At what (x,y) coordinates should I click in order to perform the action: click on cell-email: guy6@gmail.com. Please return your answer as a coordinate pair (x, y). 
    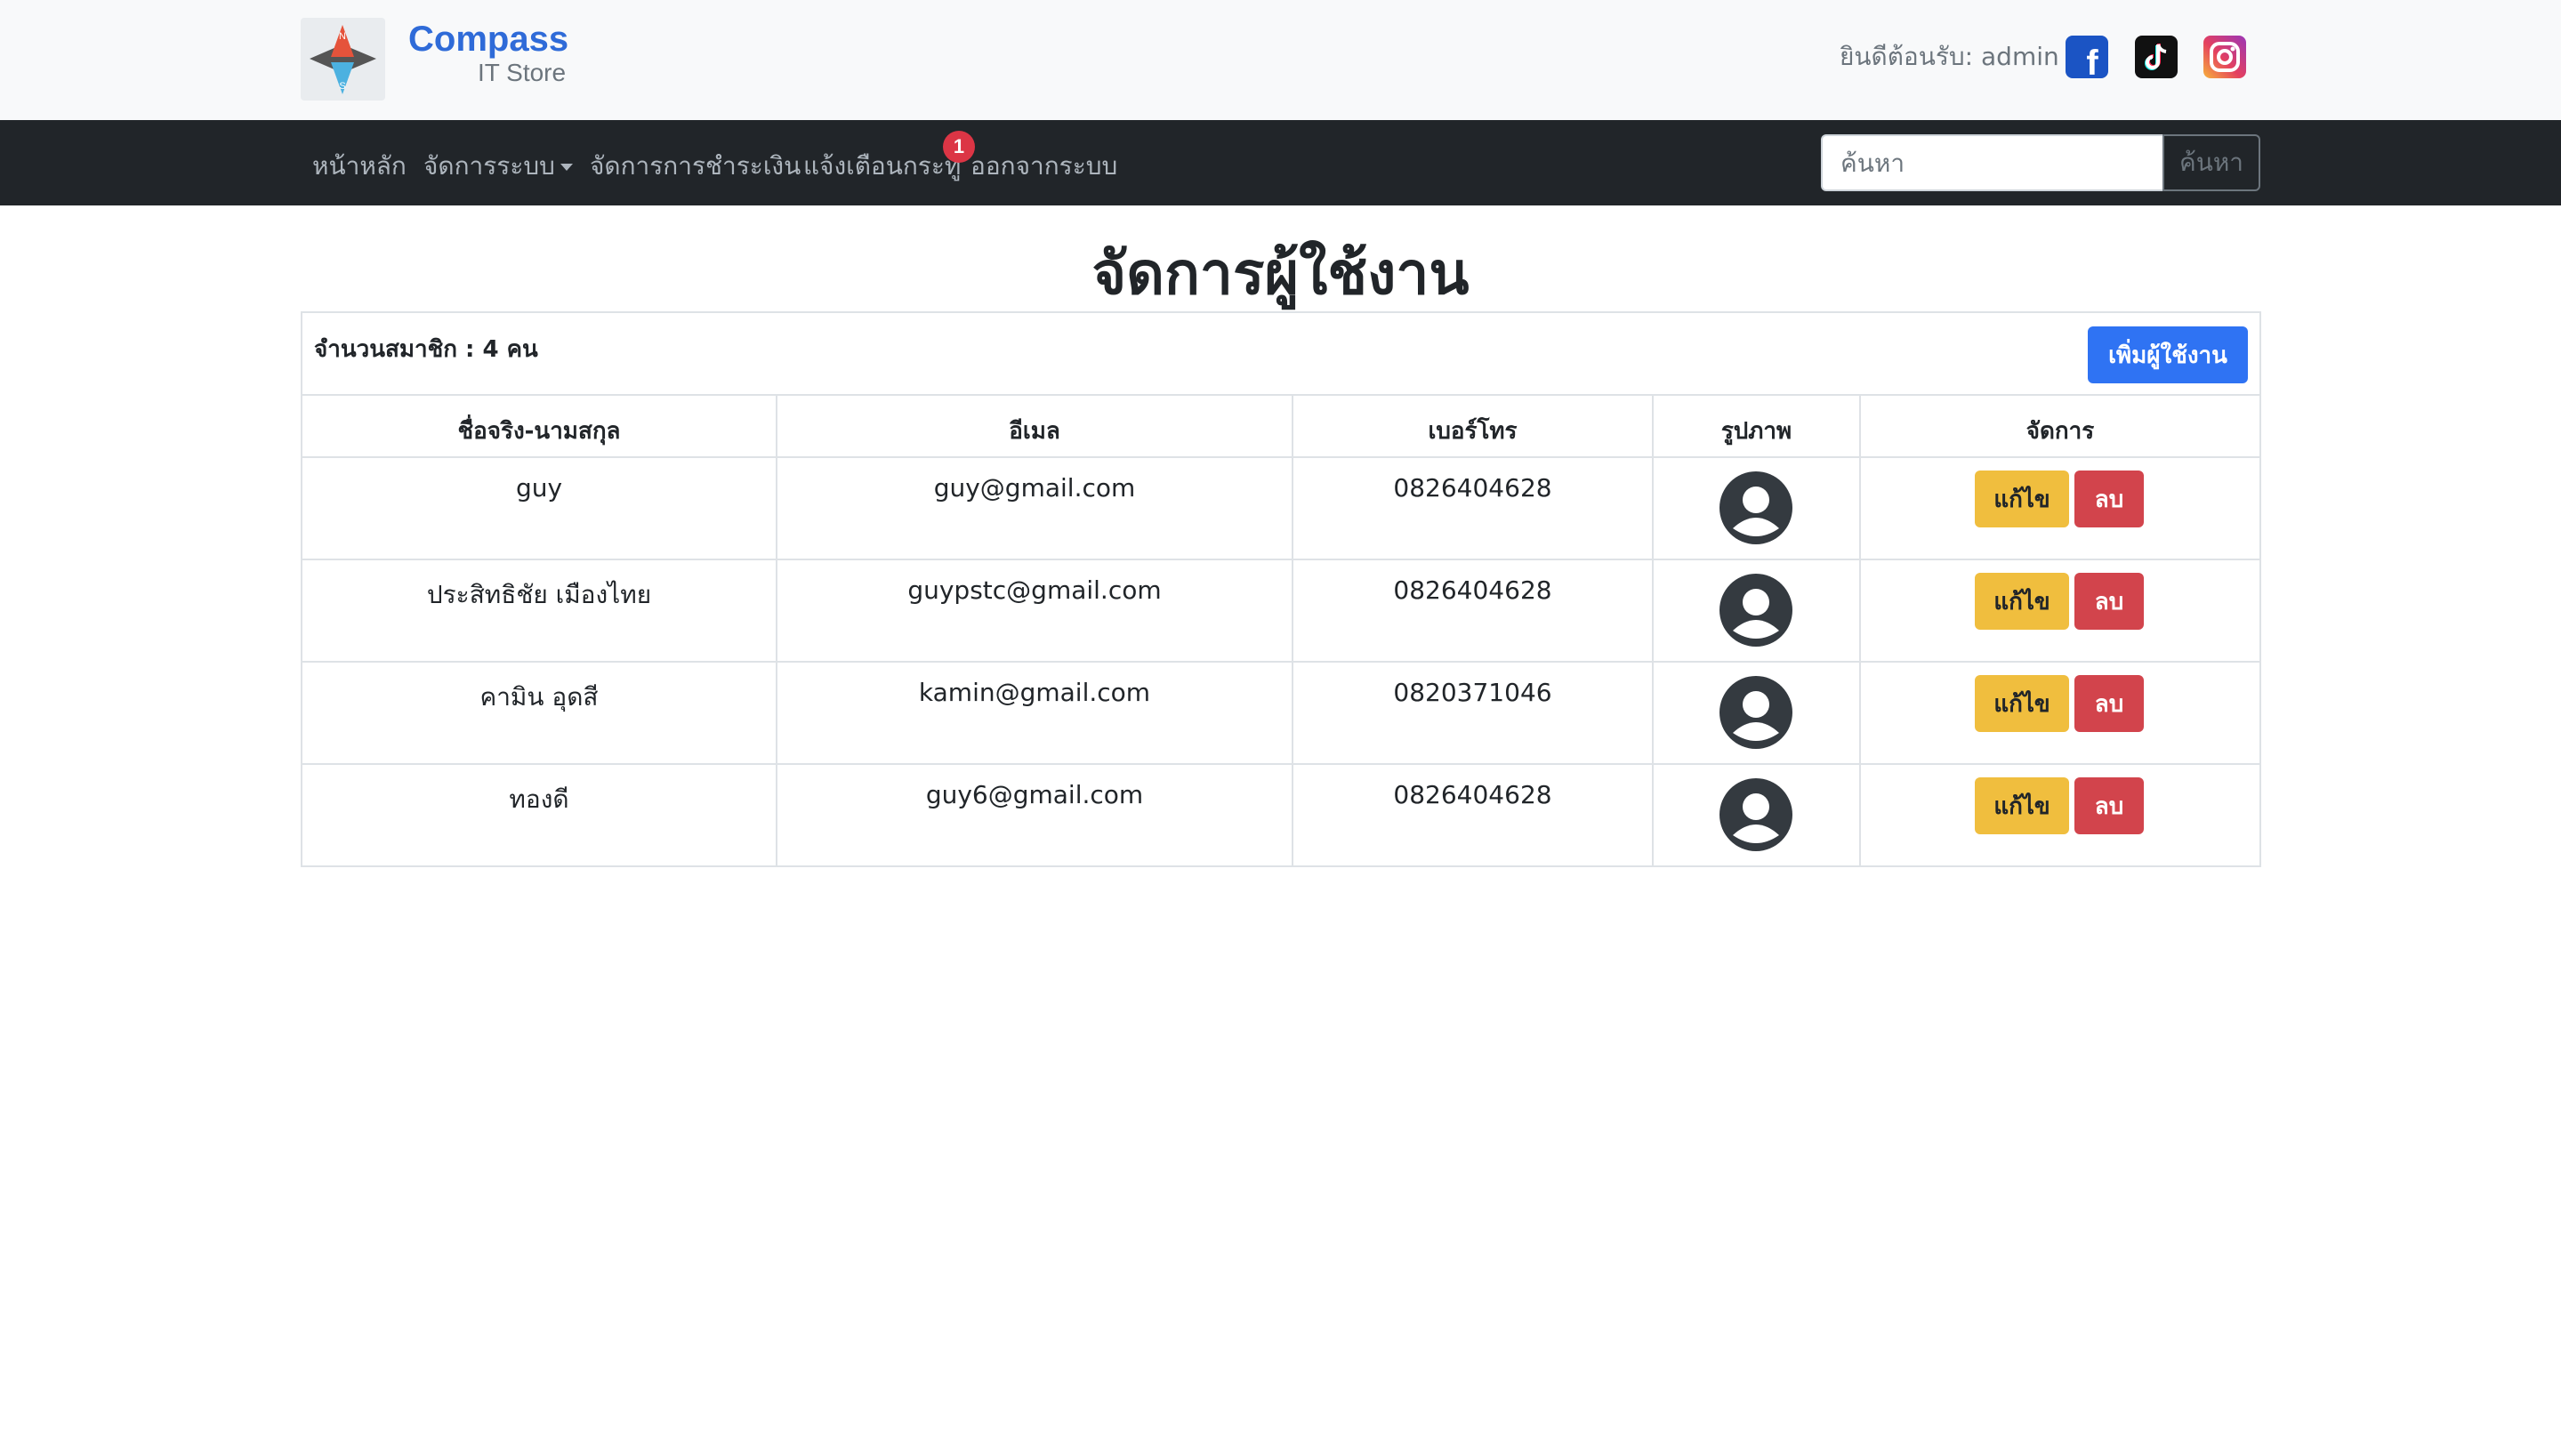
    Looking at the image, I should click on (1035, 794).